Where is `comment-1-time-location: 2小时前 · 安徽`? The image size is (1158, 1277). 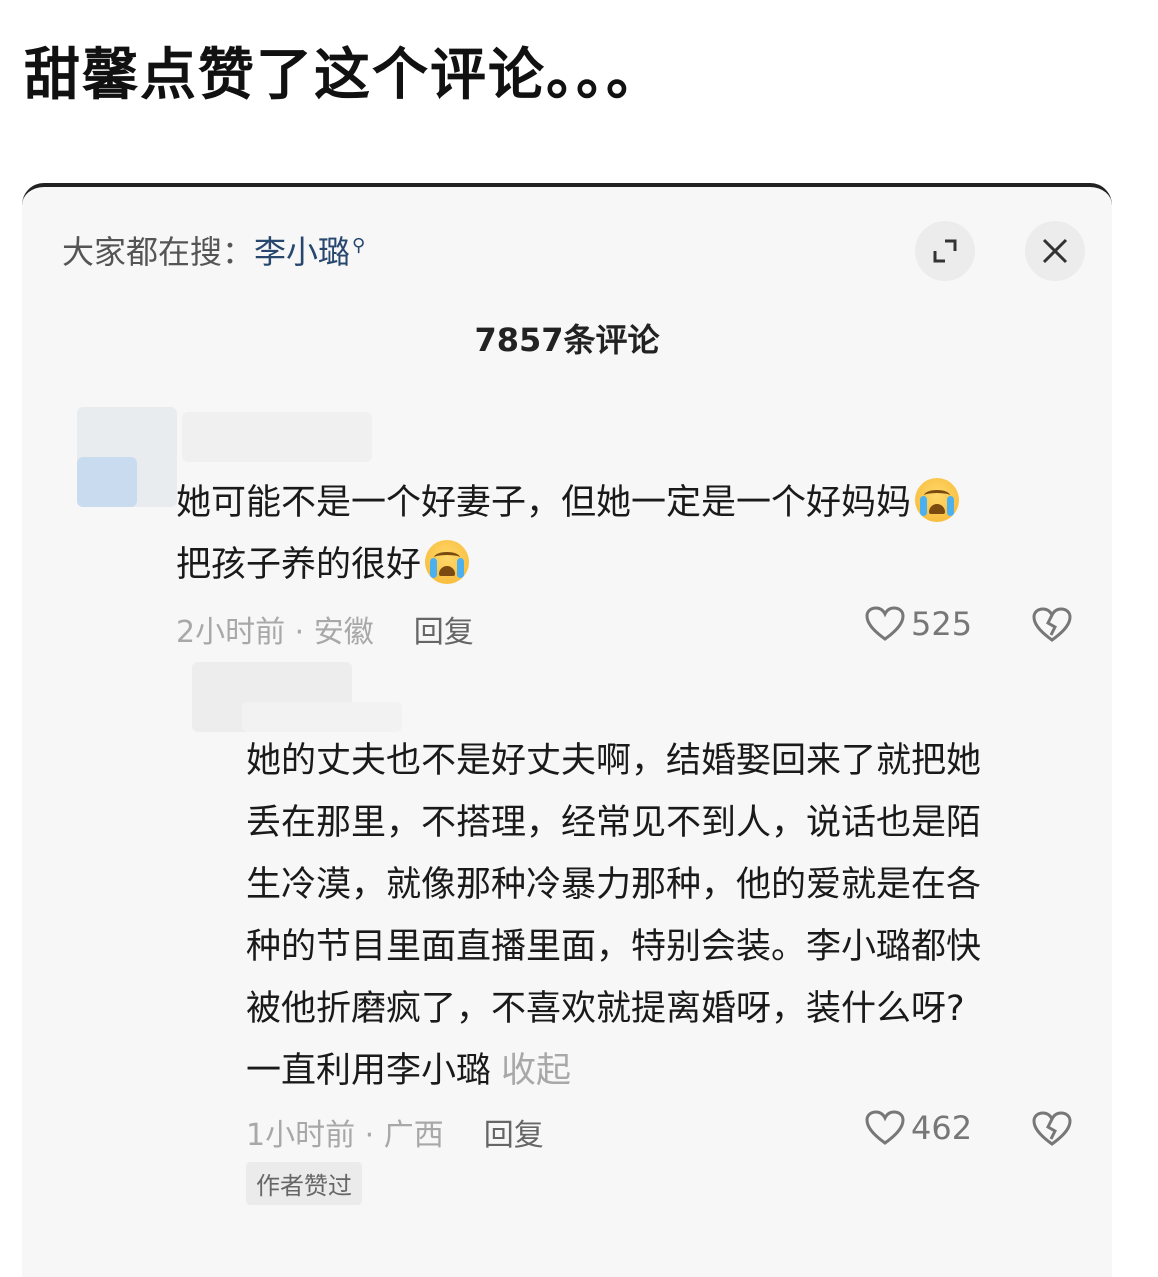
comment-1-time-location: 2小时前 · 安徽 is located at coordinates (275, 632).